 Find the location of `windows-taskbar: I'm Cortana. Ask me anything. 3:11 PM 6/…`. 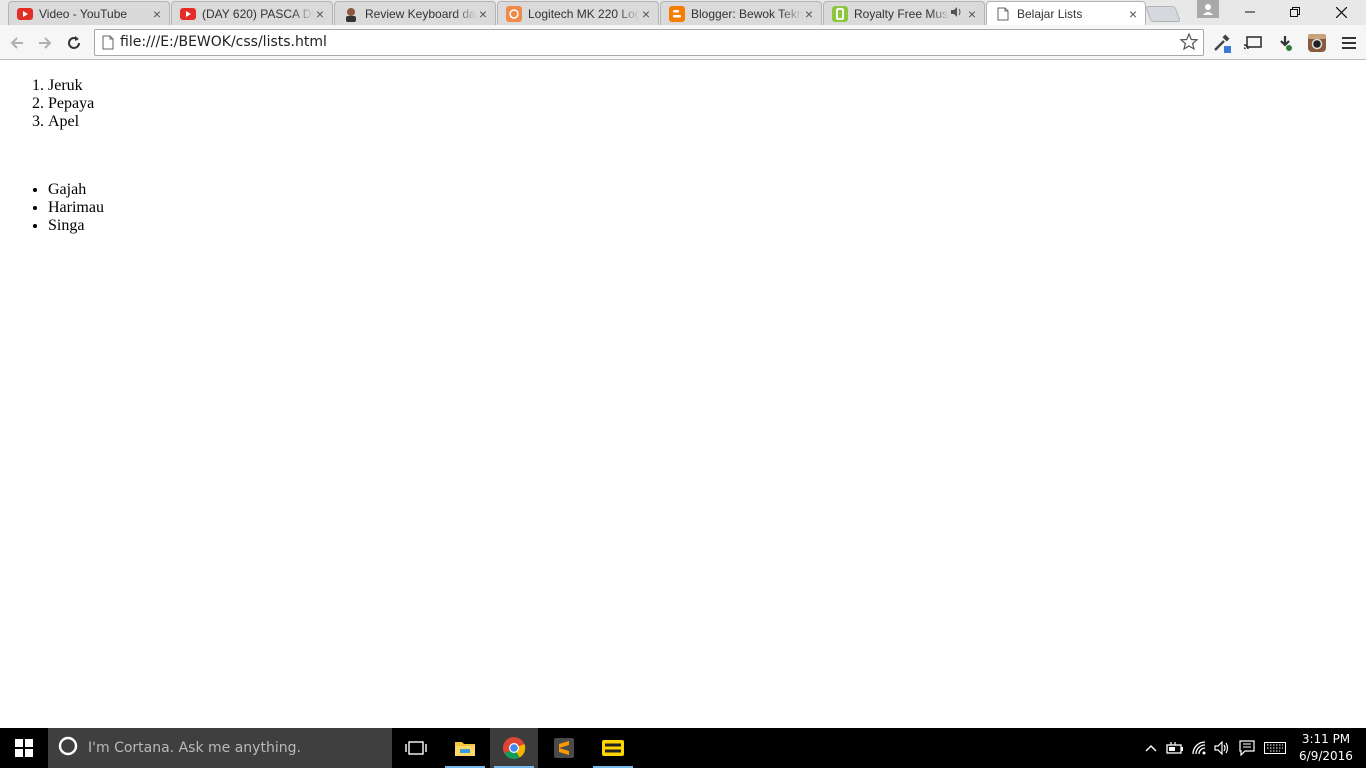

windows-taskbar: I'm Cortana. Ask me anything. 3:11 PM 6/… is located at coordinates (683, 748).